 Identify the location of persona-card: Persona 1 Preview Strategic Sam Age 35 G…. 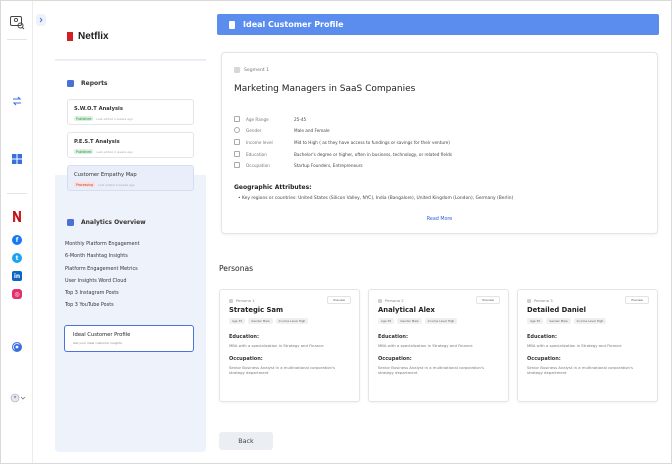
(289, 345).